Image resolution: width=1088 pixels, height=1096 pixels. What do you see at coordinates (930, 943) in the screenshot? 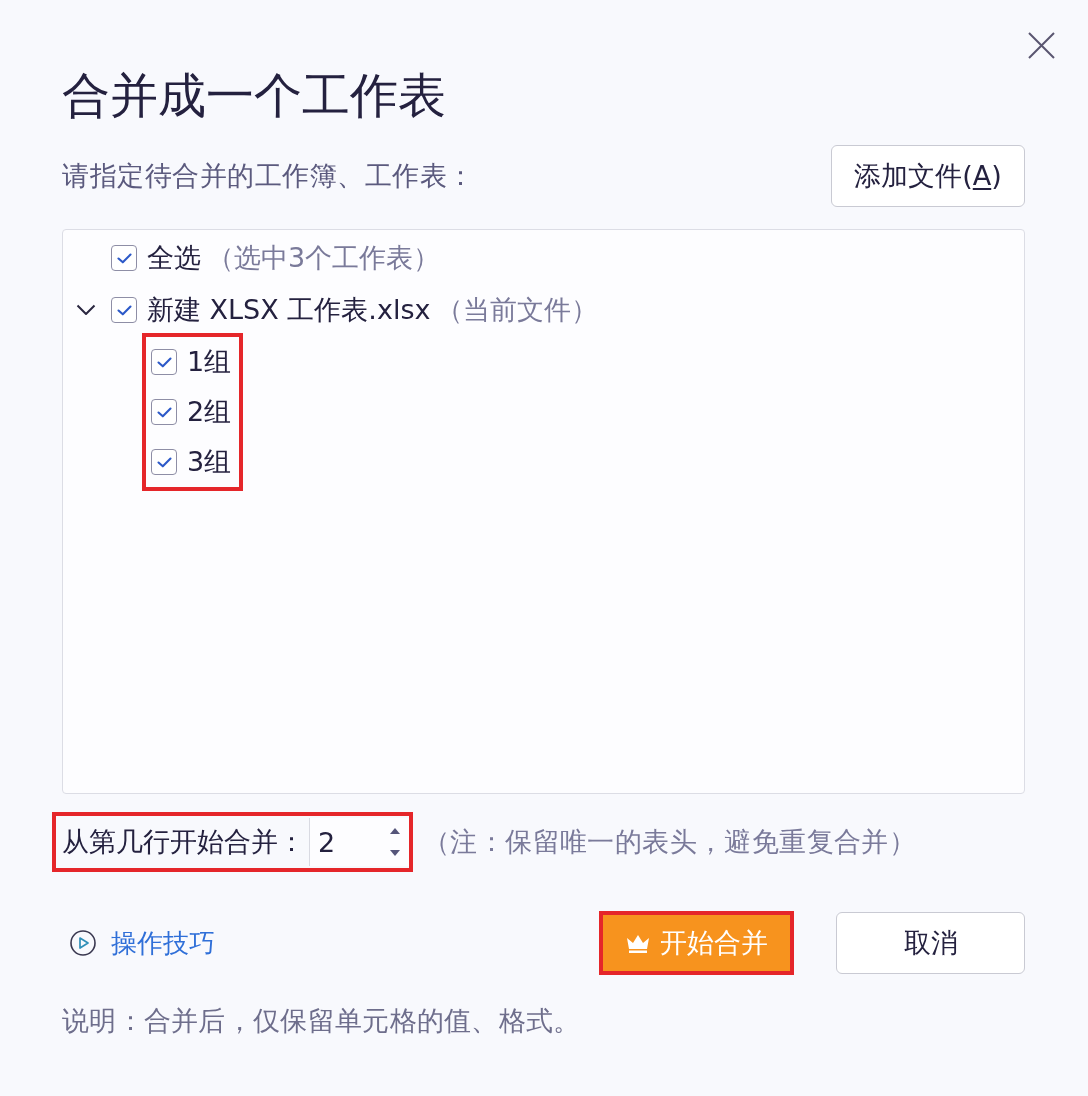
I see `cancel-button: 取消` at bounding box center [930, 943].